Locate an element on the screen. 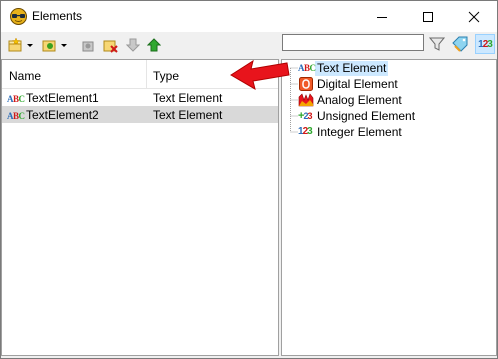  move-down-button is located at coordinates (133, 45).